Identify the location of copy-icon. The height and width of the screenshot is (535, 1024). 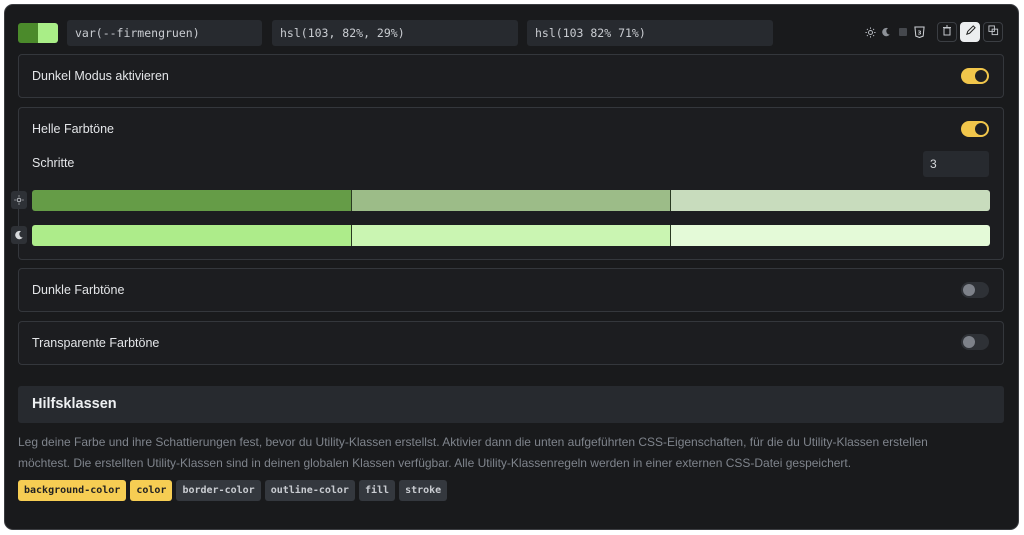
(993, 32).